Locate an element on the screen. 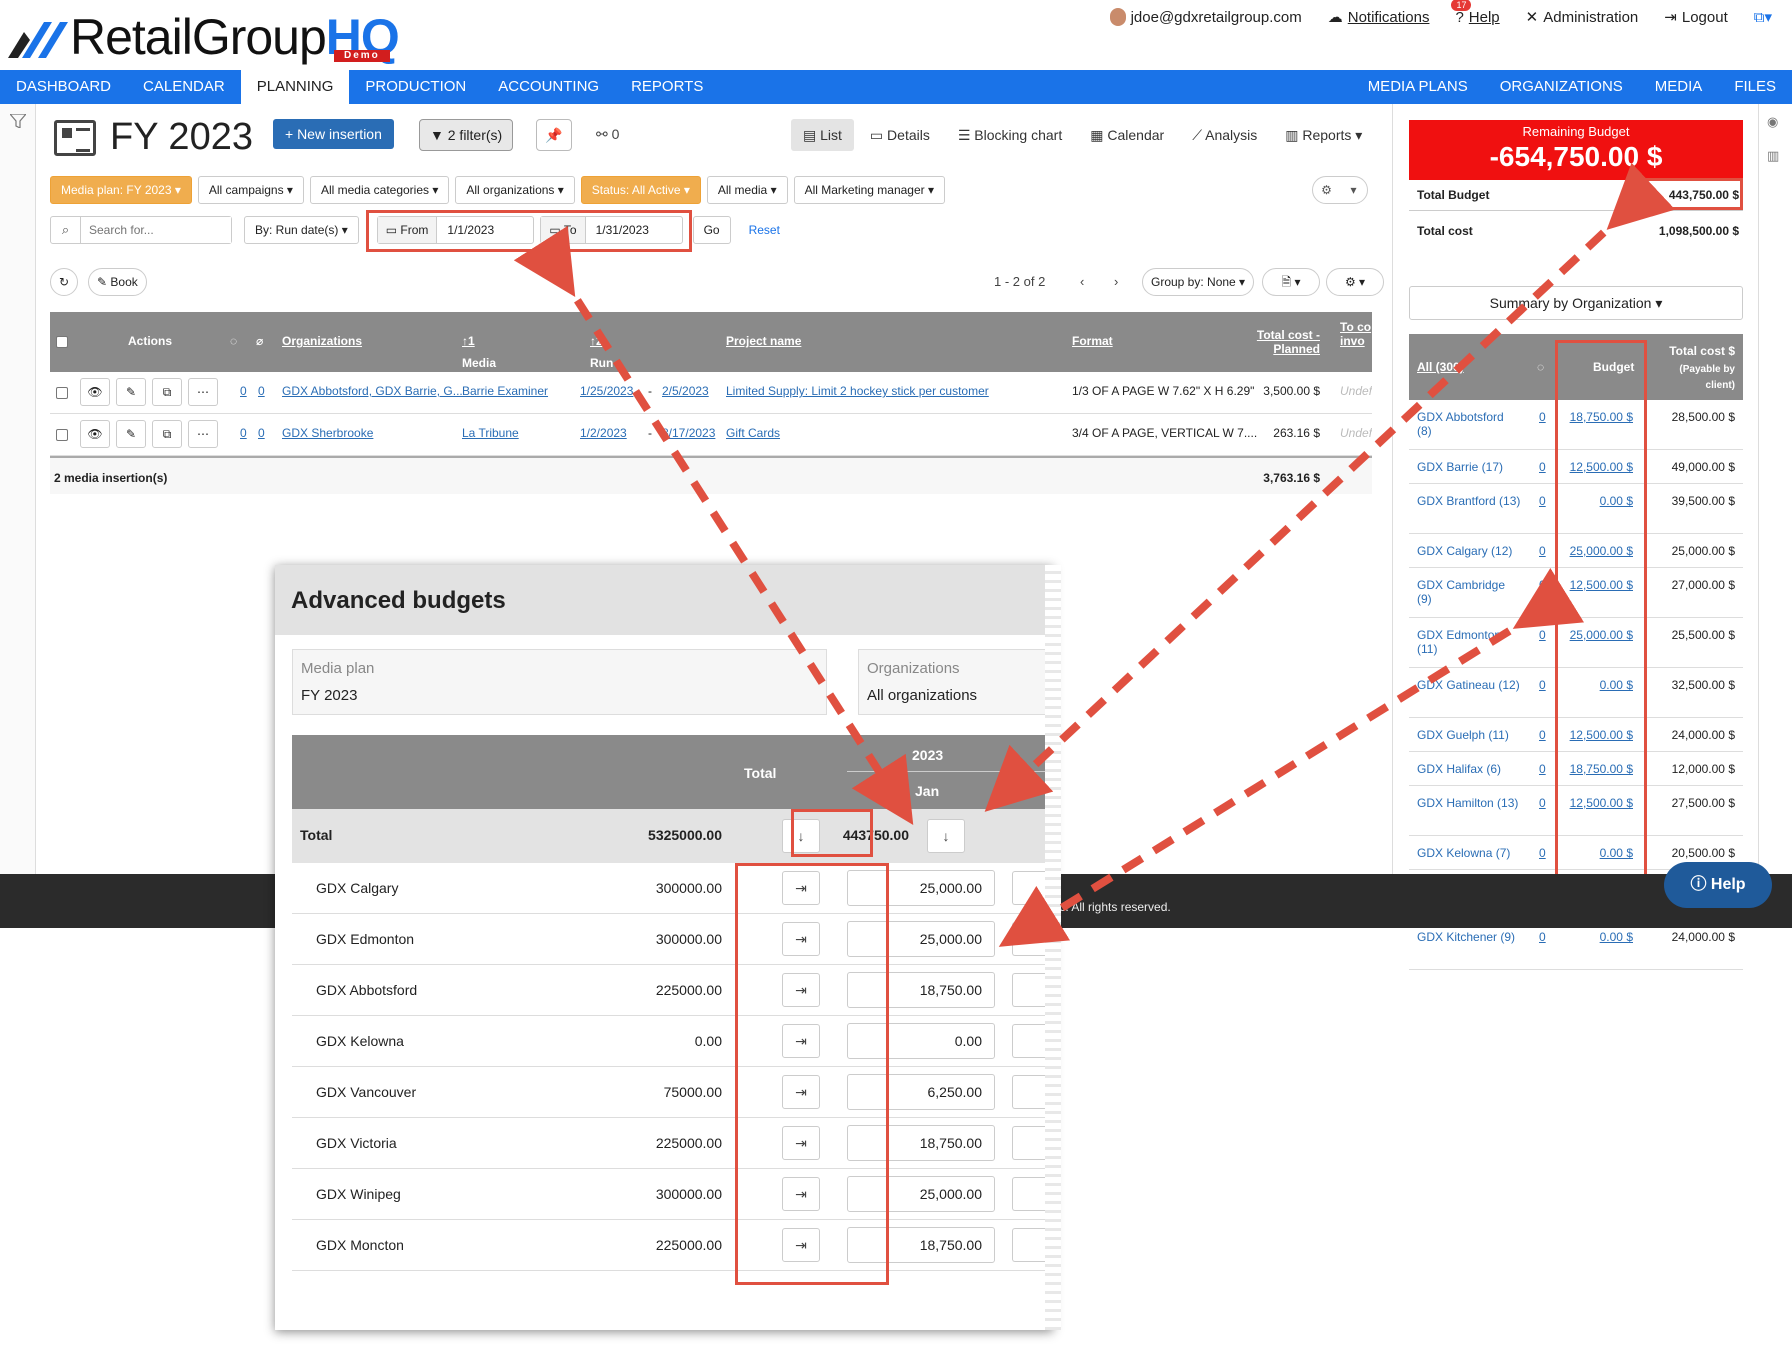 This screenshot has width=1792, height=1358. org-name: GDX Hamilton (13) is located at coordinates (1469, 803).